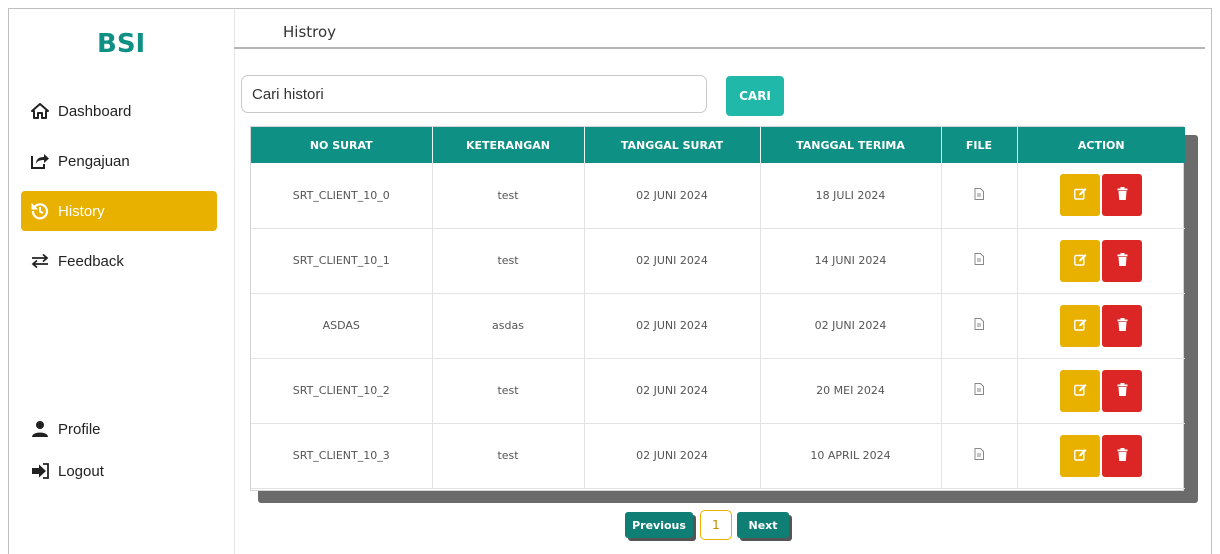 This screenshot has width=1220, height=554. I want to click on cell-tanggal-terima: 02 JUNI 2024, so click(851, 326).